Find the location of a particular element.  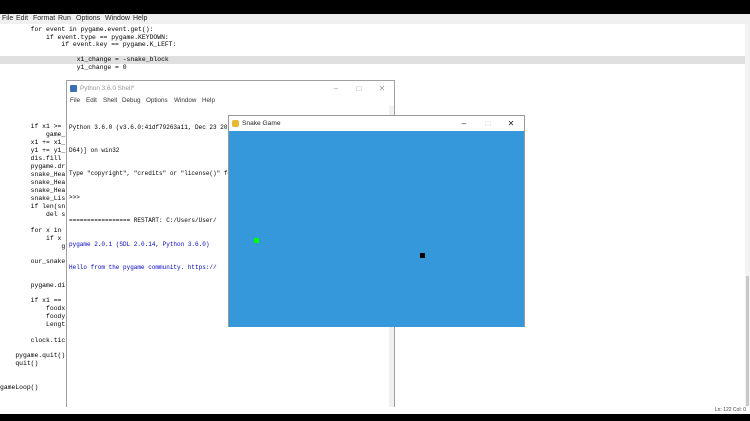

editor-menubar: File Edit Format Run Options Window Help is located at coordinates (375, 19).